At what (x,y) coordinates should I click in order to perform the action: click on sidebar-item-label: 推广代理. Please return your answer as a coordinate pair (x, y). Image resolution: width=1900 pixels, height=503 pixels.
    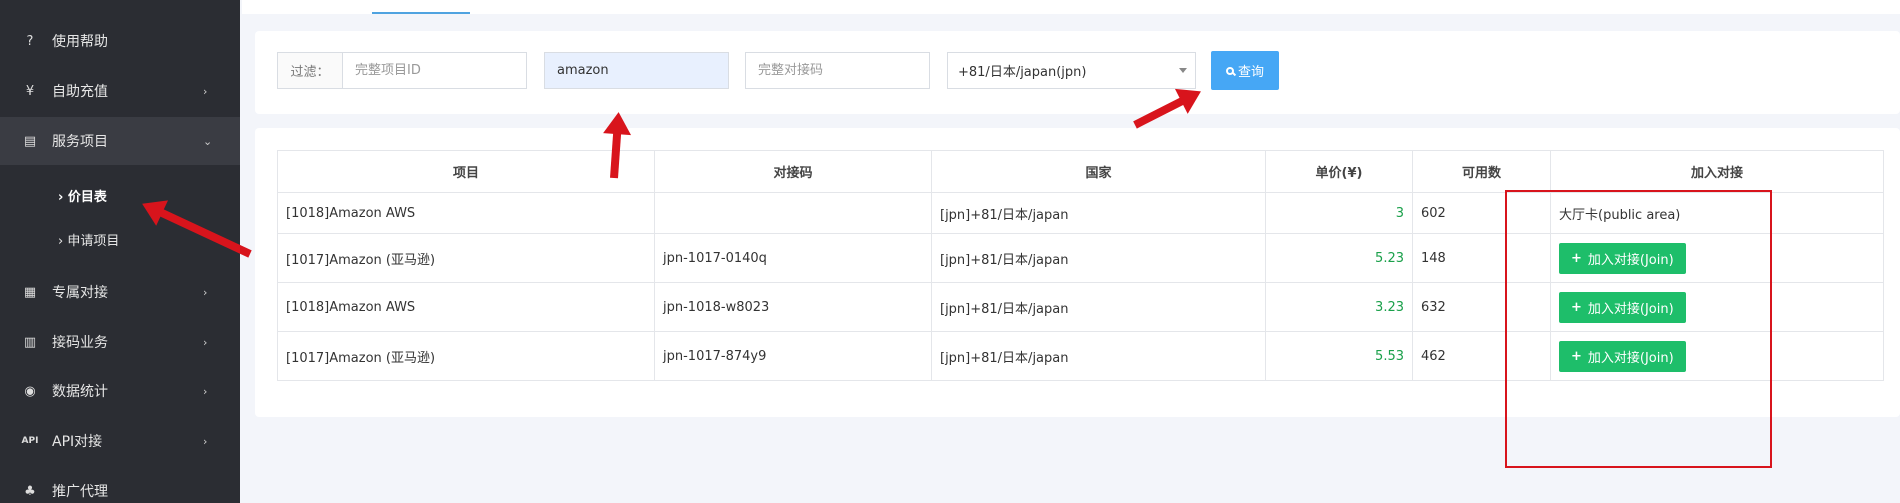
    Looking at the image, I should click on (80, 492).